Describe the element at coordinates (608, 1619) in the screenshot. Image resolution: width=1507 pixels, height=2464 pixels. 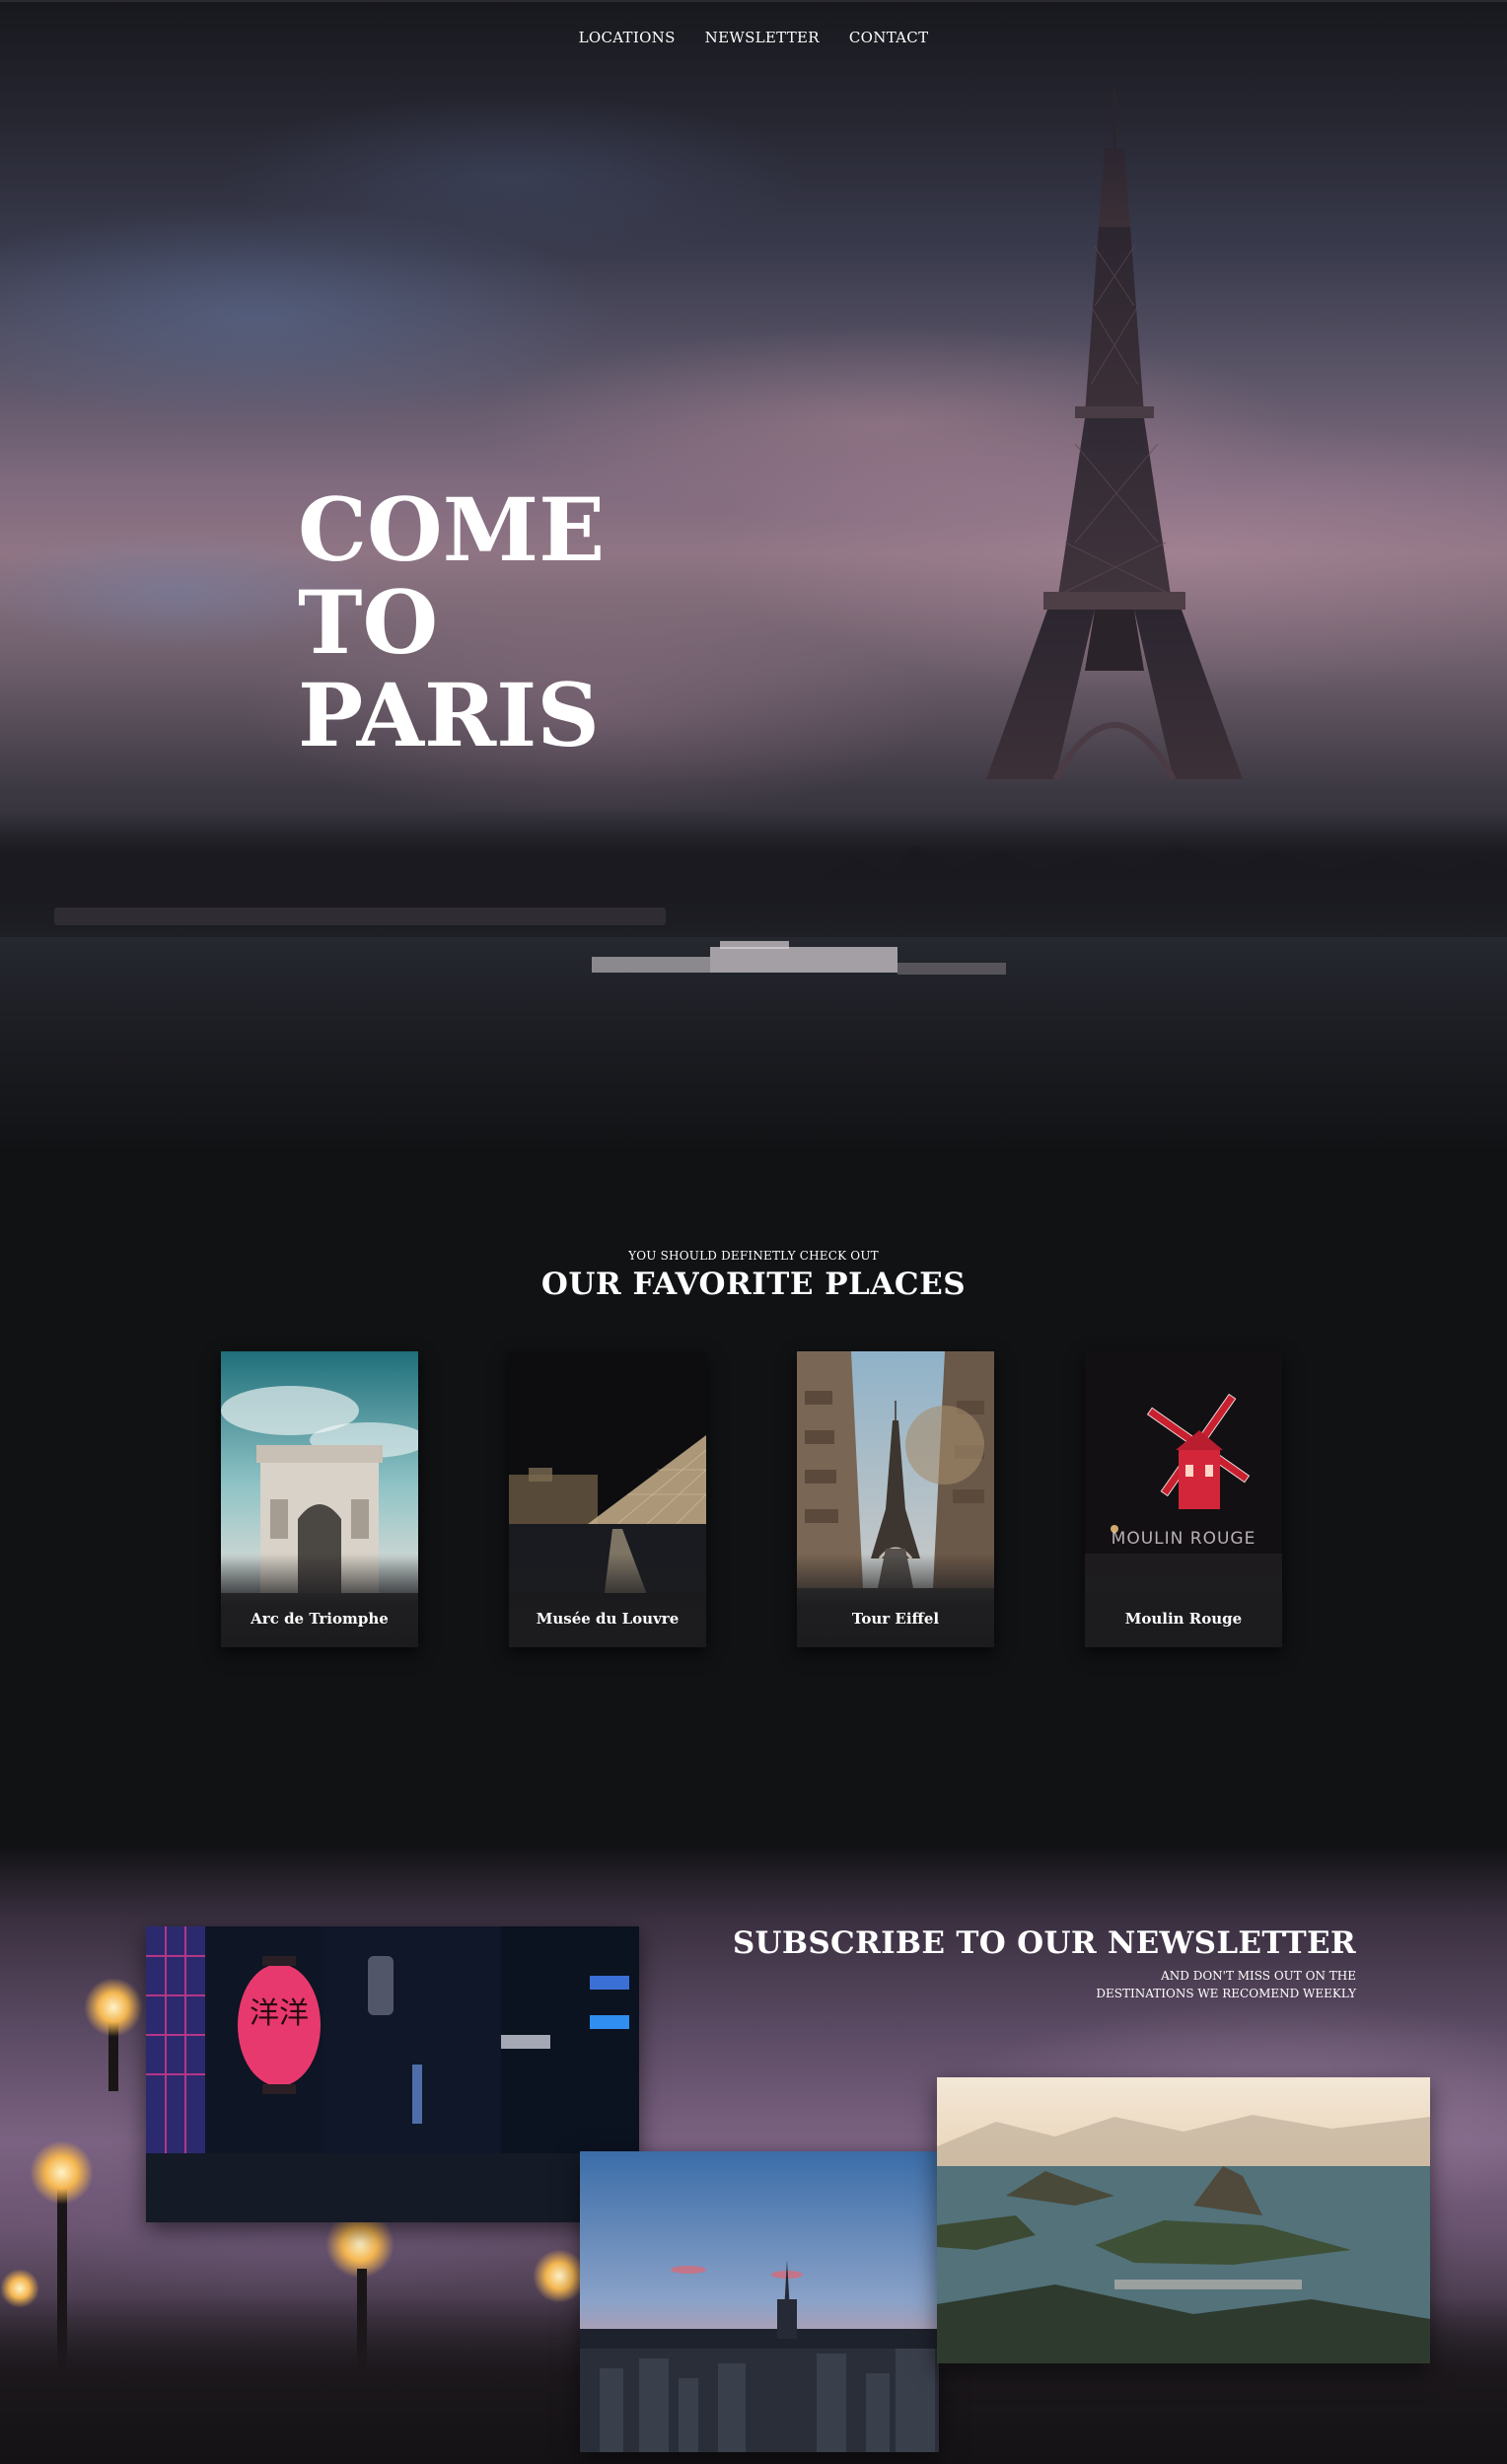
I see `card-label: Musée du Louvre` at that location.